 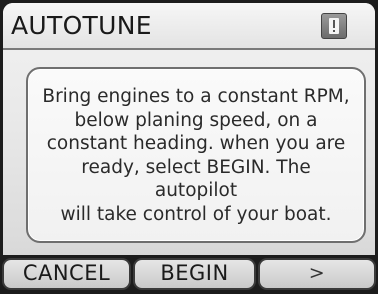 I want to click on instruction-line: Bring engines to a constant RPM,, so click(x=196, y=96).